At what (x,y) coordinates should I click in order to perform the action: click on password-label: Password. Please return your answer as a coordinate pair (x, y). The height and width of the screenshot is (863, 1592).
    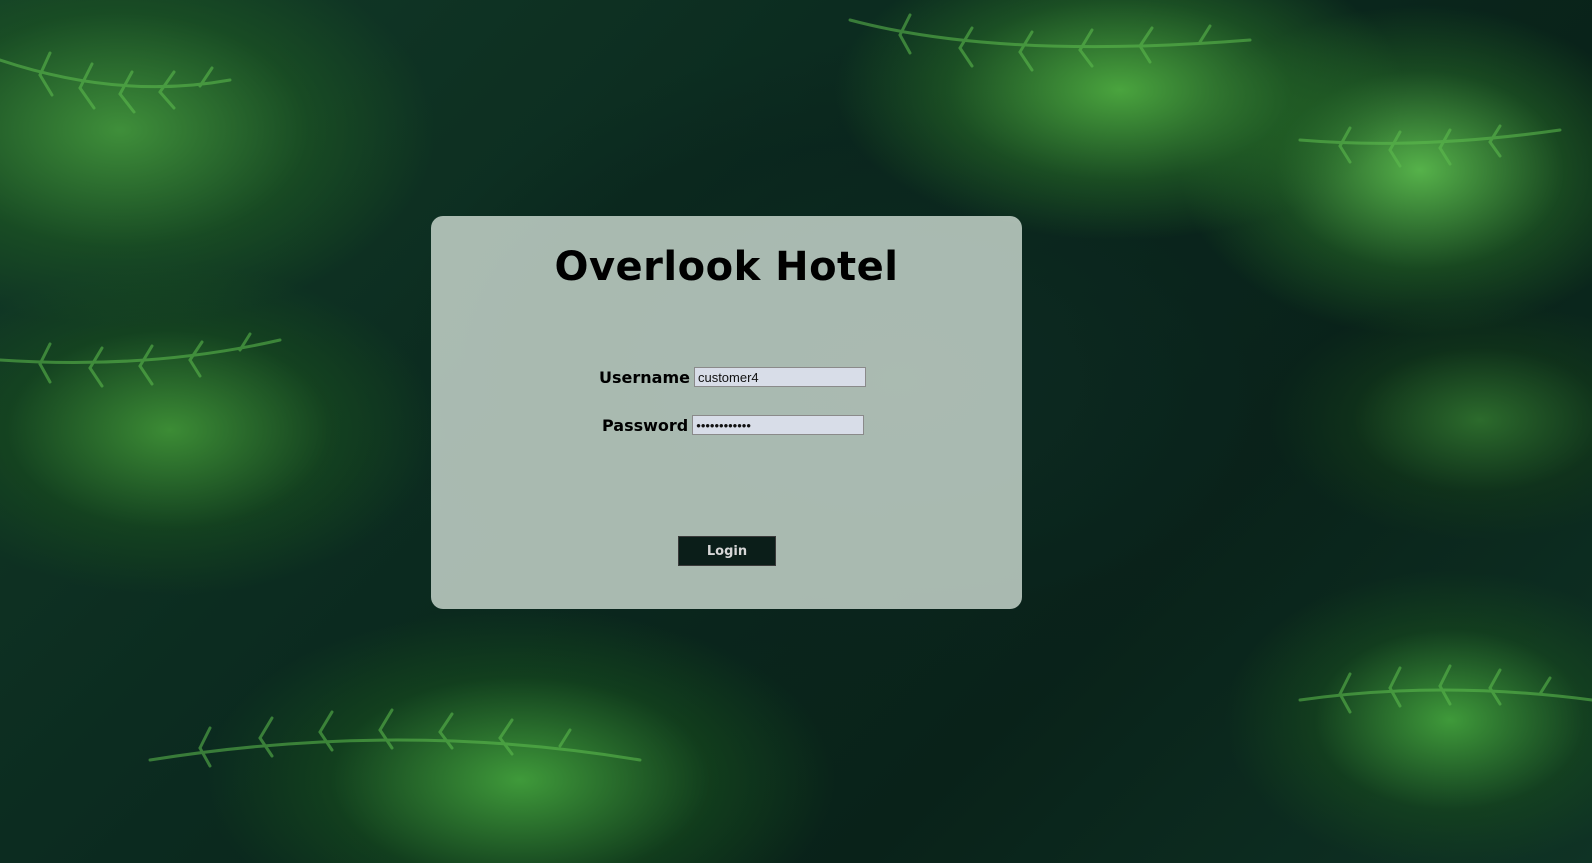
    Looking at the image, I should click on (645, 425).